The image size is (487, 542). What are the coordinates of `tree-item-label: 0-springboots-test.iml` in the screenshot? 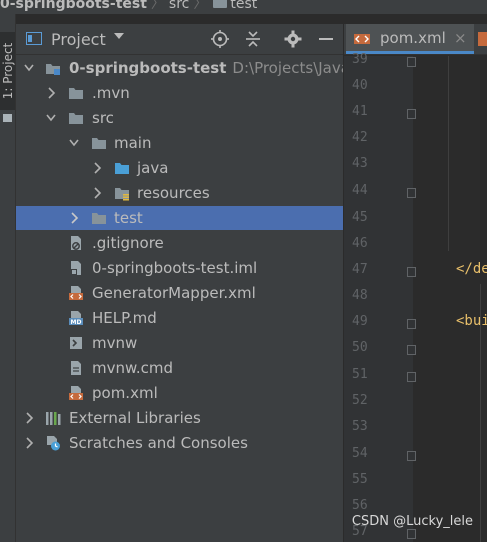 It's located at (175, 268).